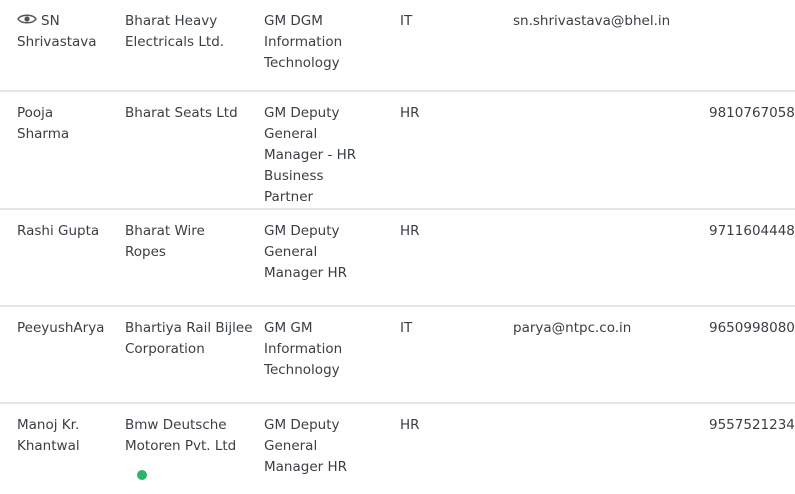 Image resolution: width=795 pixels, height=494 pixels. I want to click on contact-name-line1: SN, so click(50, 21).